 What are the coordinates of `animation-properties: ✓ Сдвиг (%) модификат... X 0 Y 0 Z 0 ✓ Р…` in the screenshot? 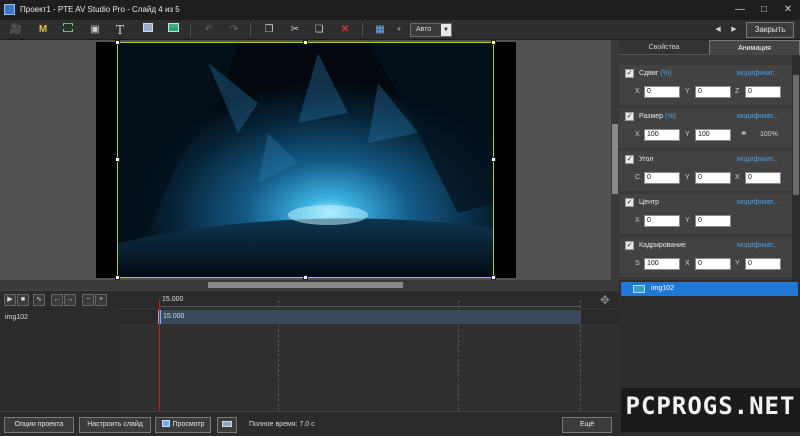 It's located at (705, 167).